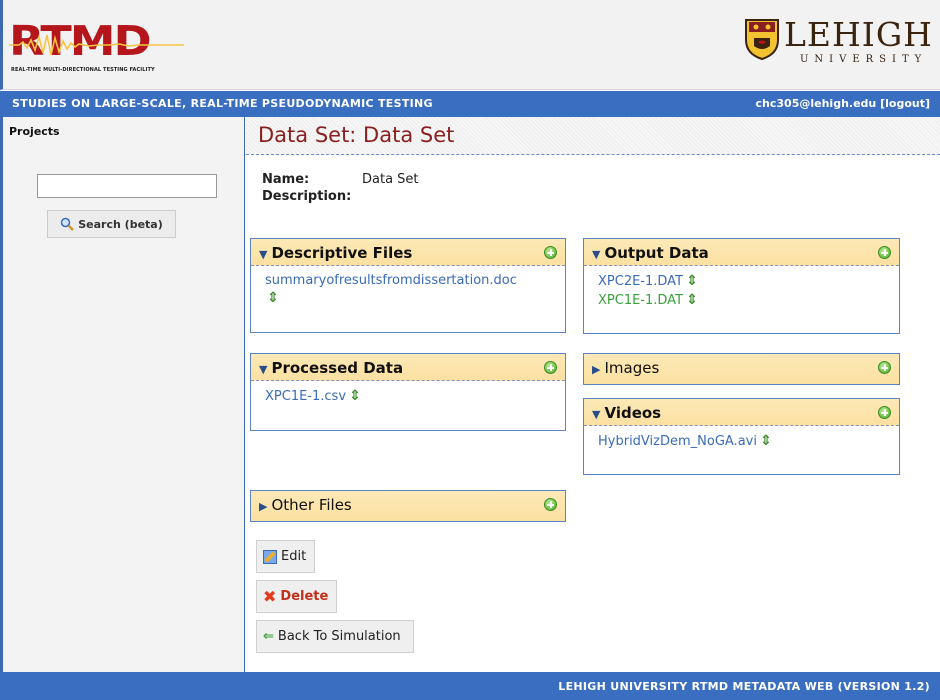  What do you see at coordinates (632, 368) in the screenshot?
I see `images-title: Images` at bounding box center [632, 368].